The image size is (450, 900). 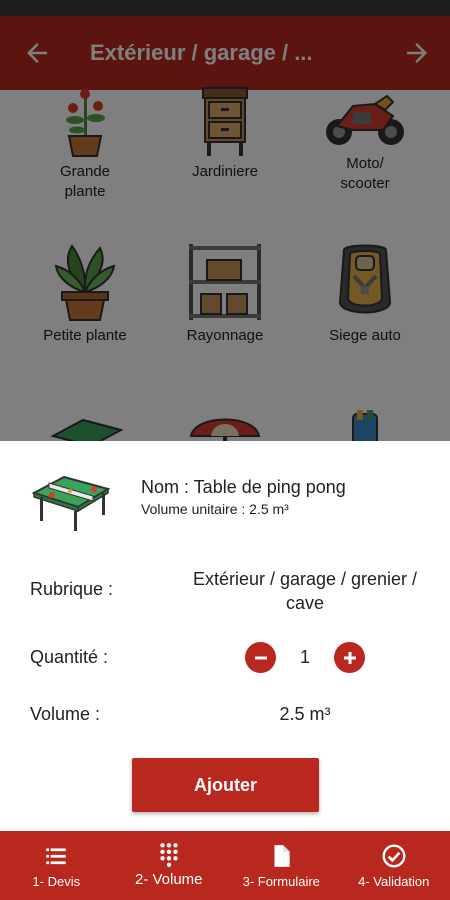 I want to click on nav-item-devis: 1- Devis, so click(x=56, y=865).